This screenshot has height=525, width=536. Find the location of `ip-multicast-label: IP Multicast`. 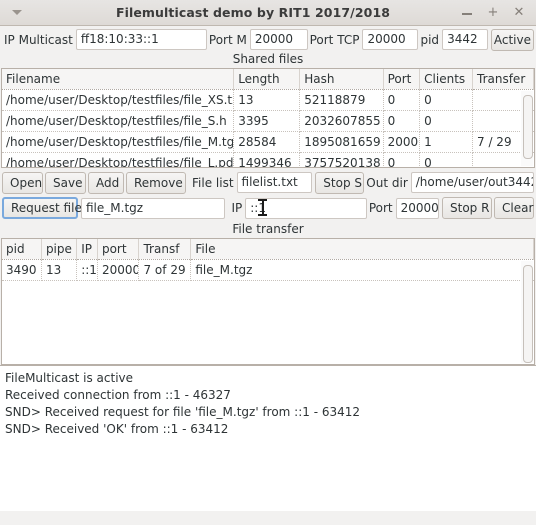

ip-multicast-label: IP Multicast is located at coordinates (38, 39).